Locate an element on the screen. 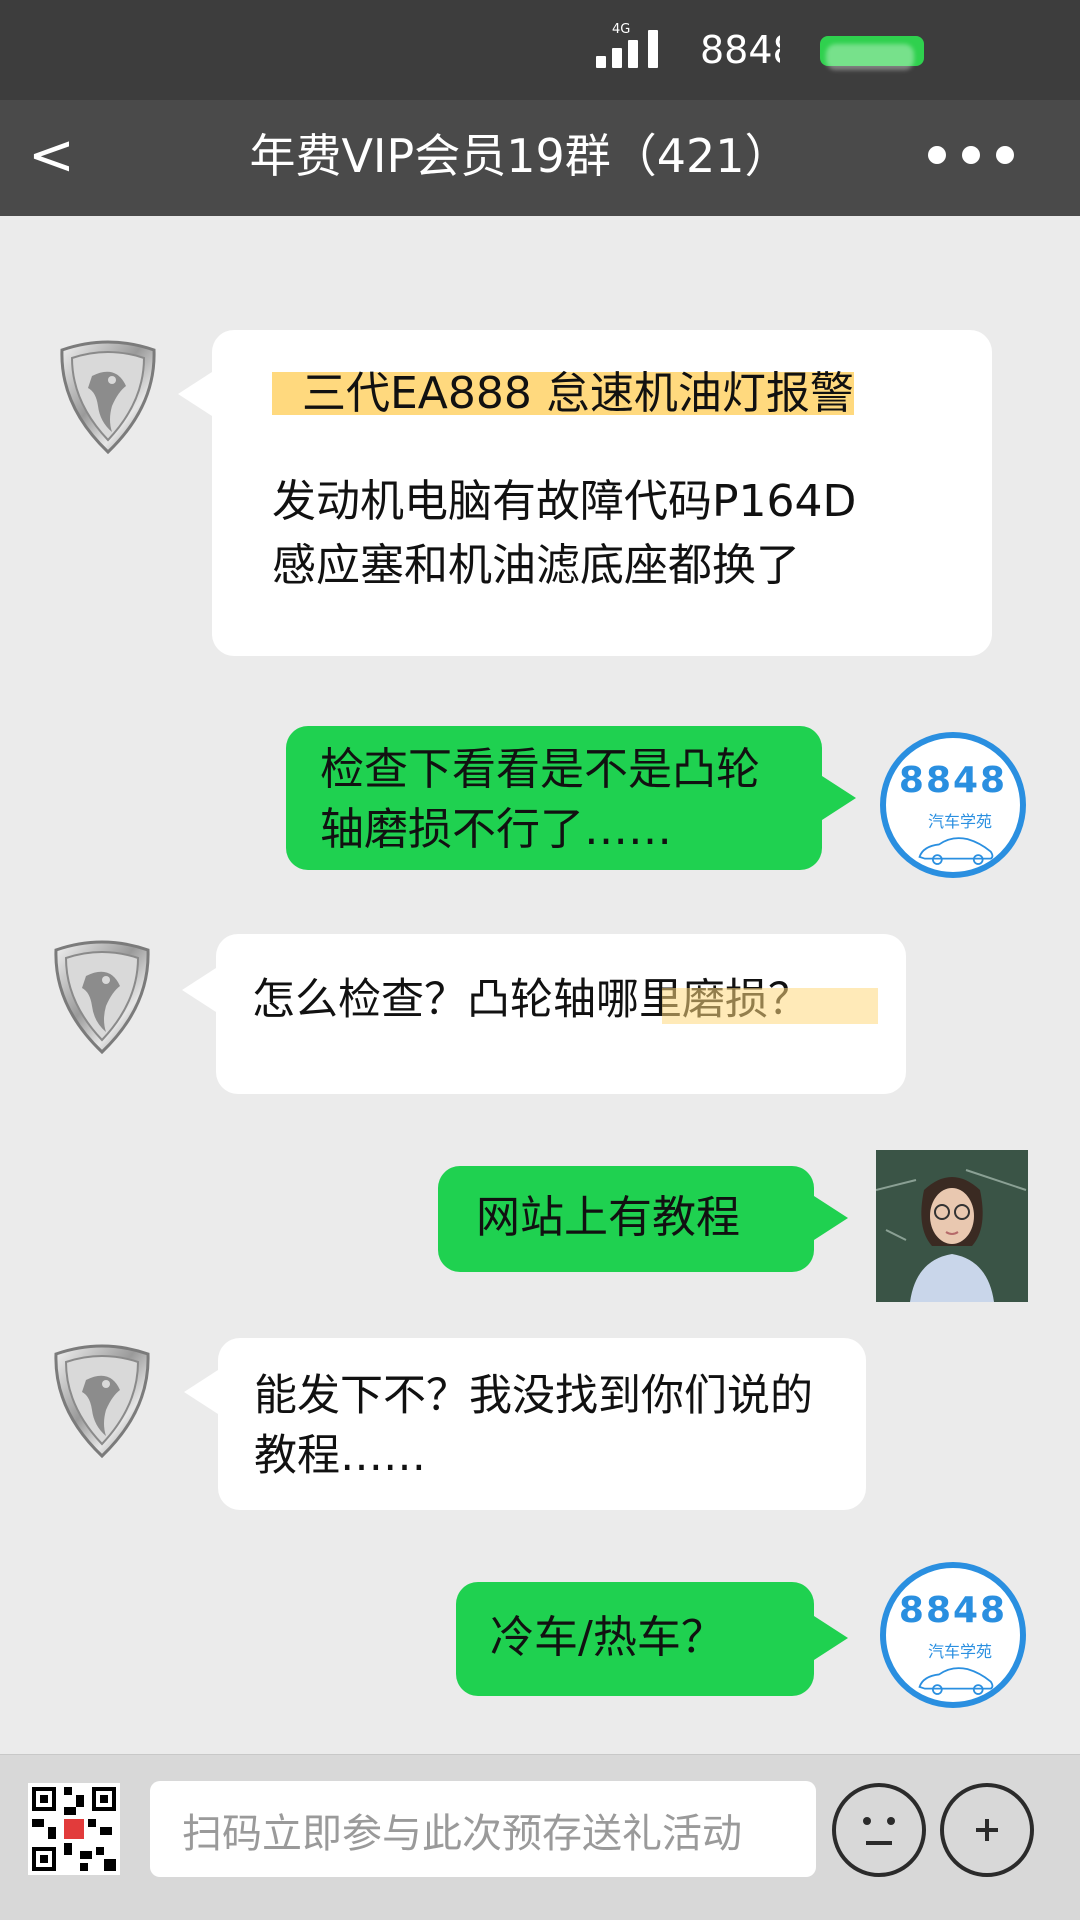 The width and height of the screenshot is (1080, 1920). title-bar: < 年费VIP会员19群（421） is located at coordinates (540, 158).